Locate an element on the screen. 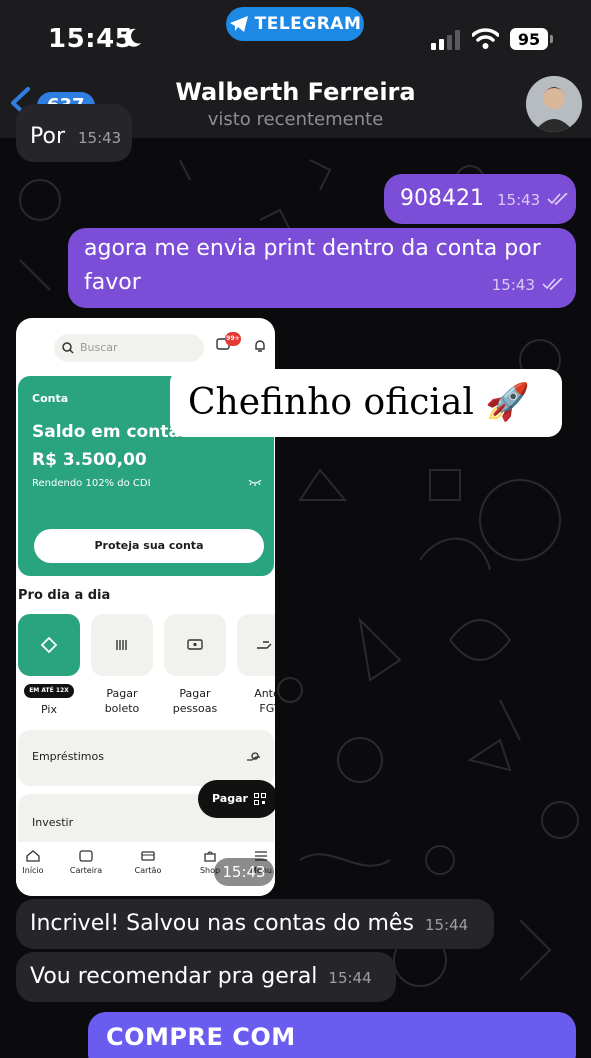  message-text: Incrivel! Salvou nas contas do mês is located at coordinates (222, 923).